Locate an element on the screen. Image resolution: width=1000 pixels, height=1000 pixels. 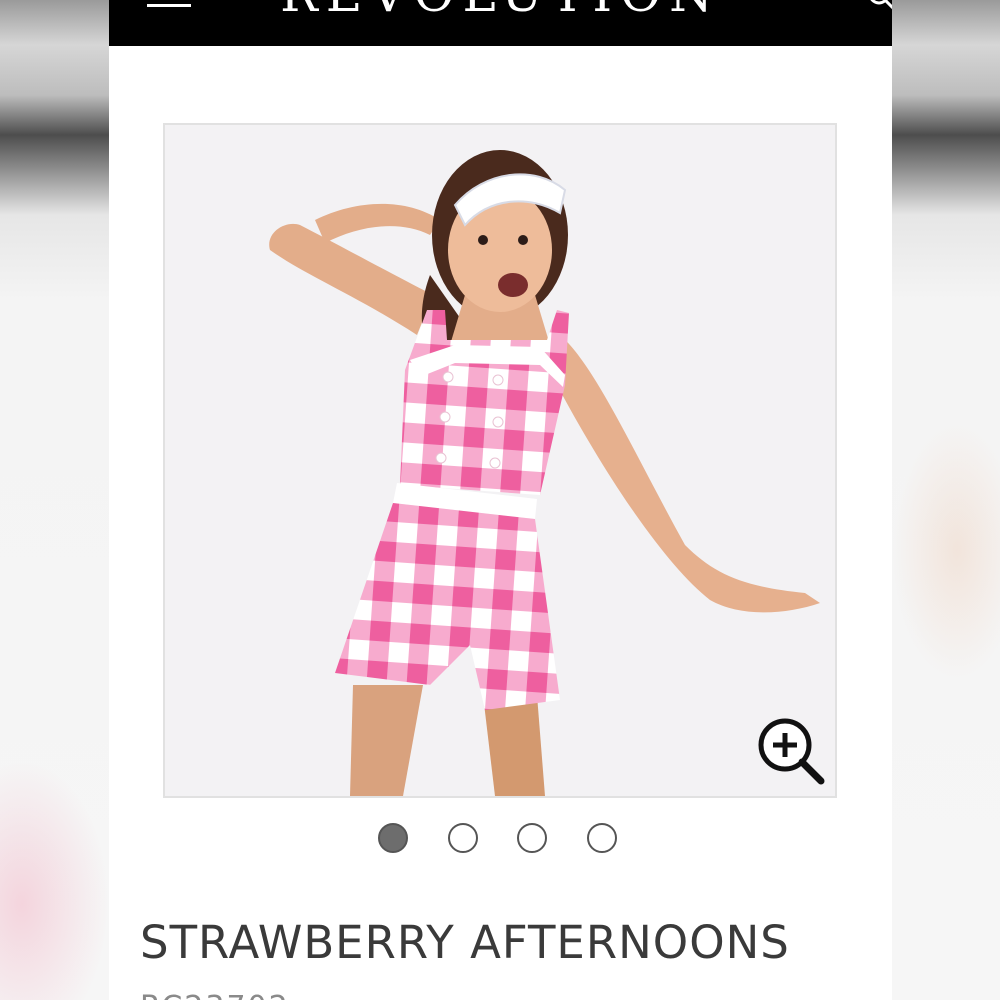
site-header: REVOLUTION is located at coordinates (500, 23).